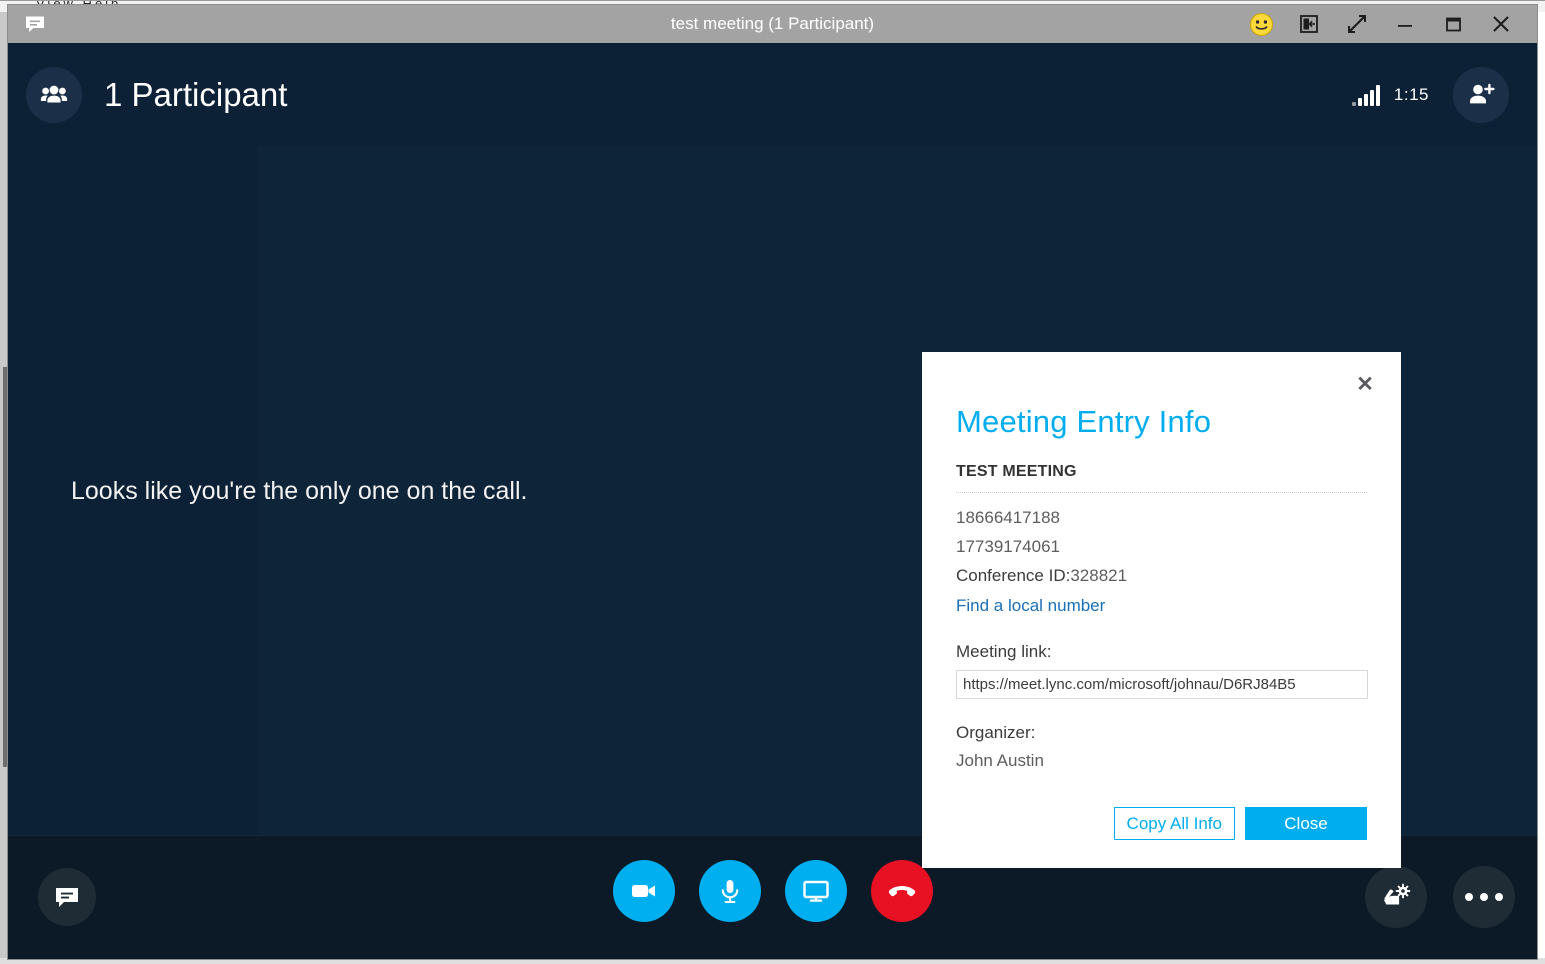 The height and width of the screenshot is (964, 1545). What do you see at coordinates (1405, 24) in the screenshot?
I see `minimize-icon` at bounding box center [1405, 24].